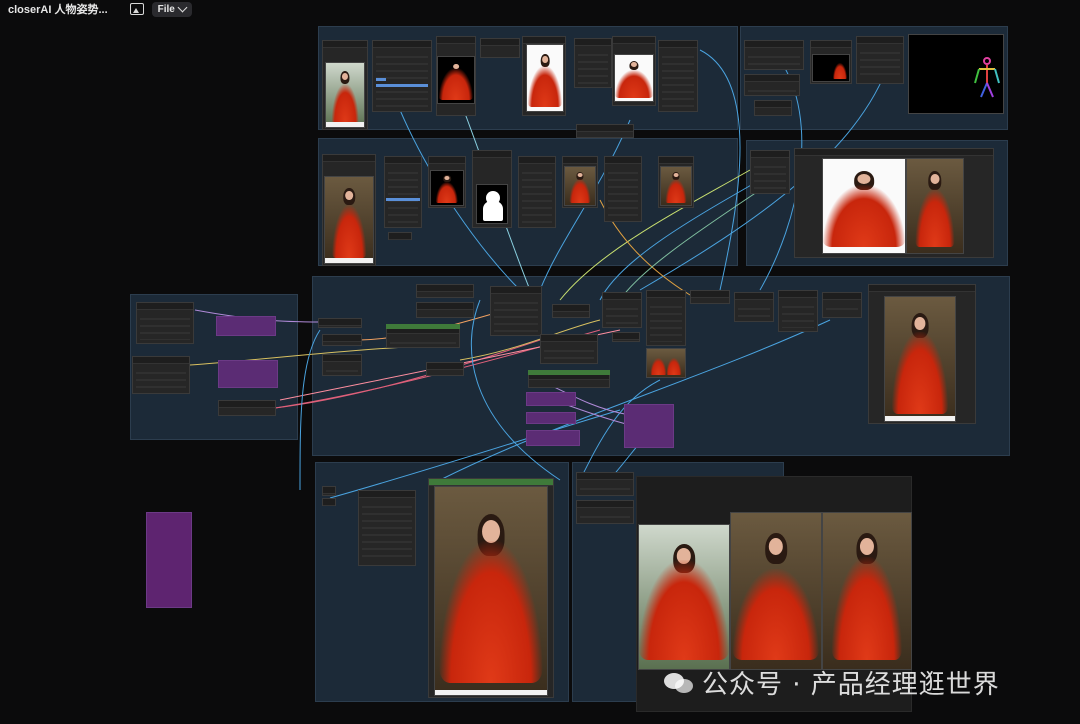 The width and height of the screenshot is (1080, 724). Describe the element at coordinates (880, 60) in the screenshot. I see `pose-detector-node` at that location.